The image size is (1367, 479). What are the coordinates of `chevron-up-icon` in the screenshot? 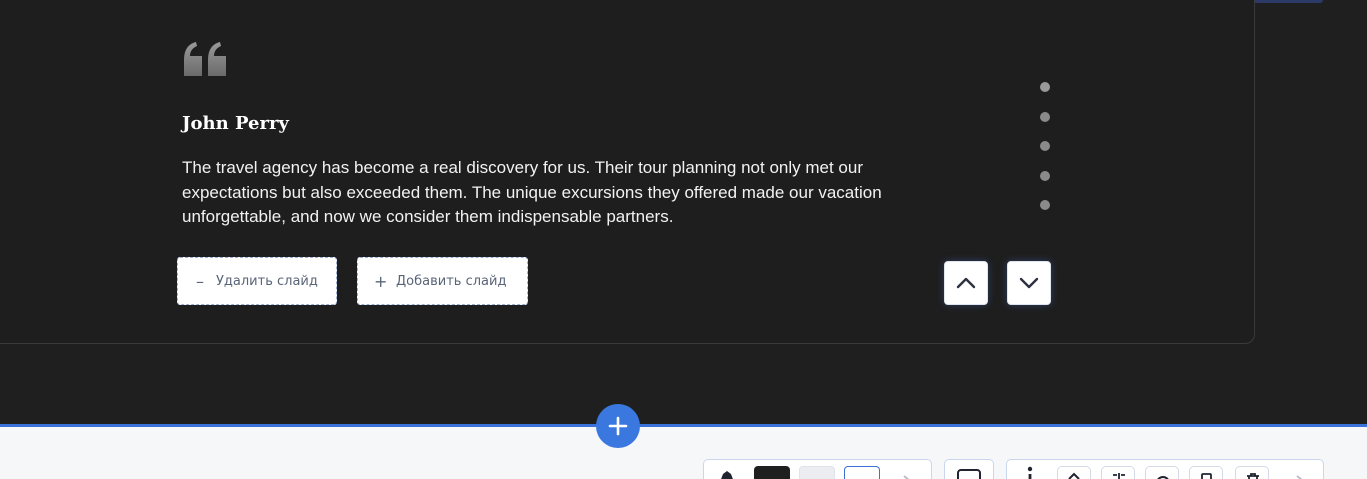 It's located at (966, 283).